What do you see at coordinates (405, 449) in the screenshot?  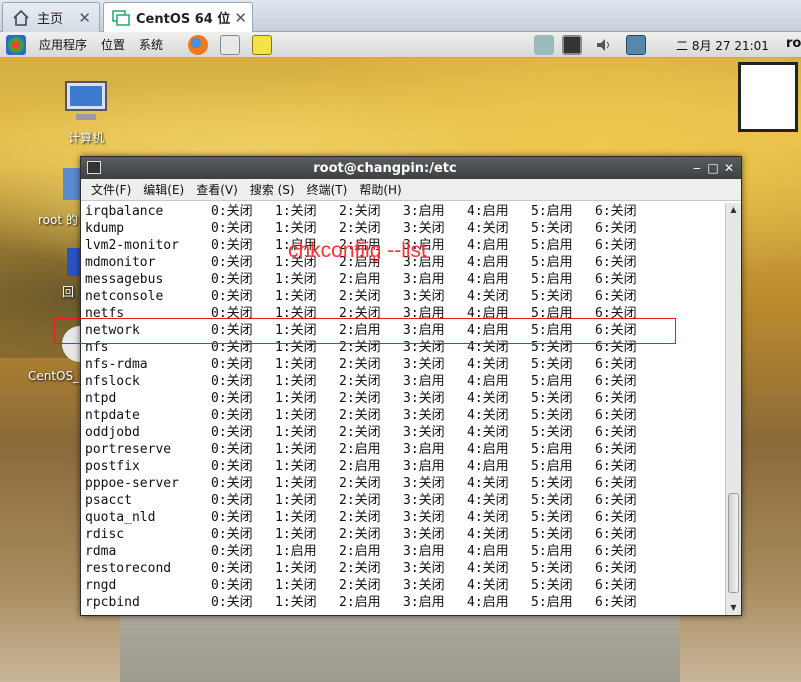 I see `terminal-row: portreserve 0:关闭 1:关闭 2:启用 3:启用 4:启用 5:启用 6:关闭` at bounding box center [405, 449].